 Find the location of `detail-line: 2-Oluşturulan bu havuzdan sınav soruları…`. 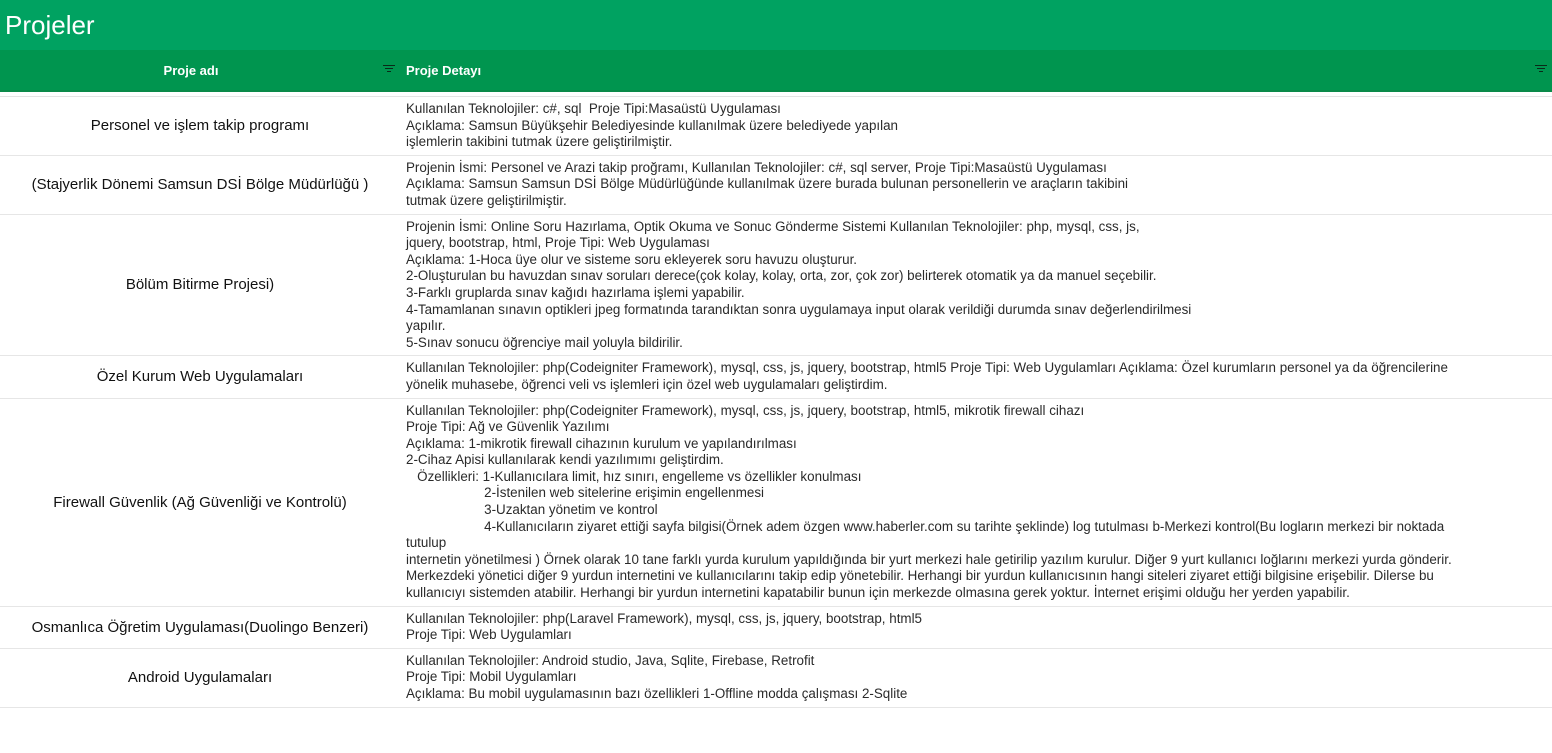

detail-line: 2-Oluşturulan bu havuzdan sınav soruları… is located at coordinates (781, 276).